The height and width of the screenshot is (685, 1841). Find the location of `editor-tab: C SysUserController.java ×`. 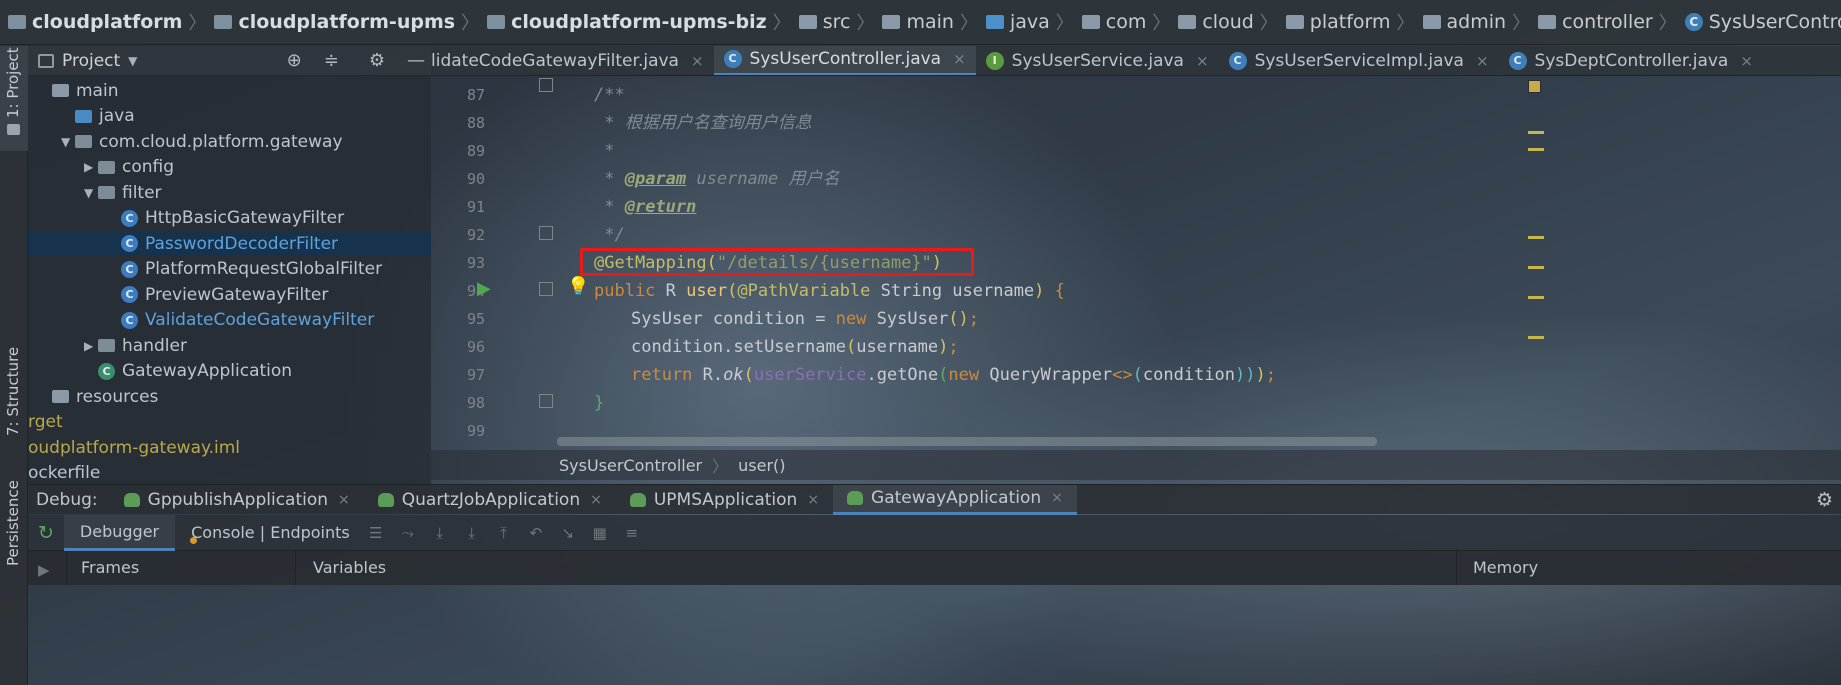

editor-tab: C SysUserController.java × is located at coordinates (844, 60).